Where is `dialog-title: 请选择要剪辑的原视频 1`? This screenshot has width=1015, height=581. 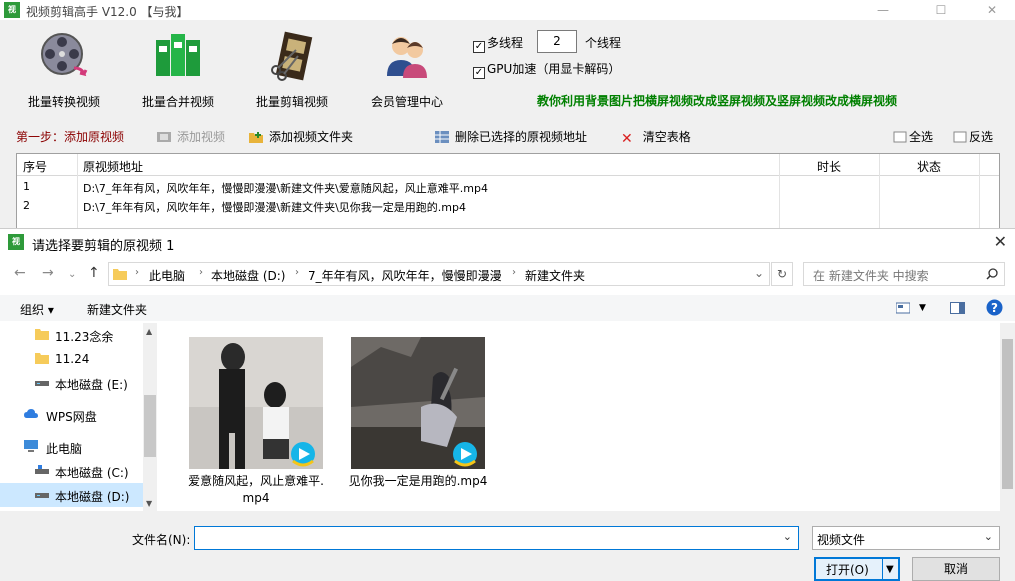
dialog-title: 请选择要剪辑的原视频 1 is located at coordinates (103, 246).